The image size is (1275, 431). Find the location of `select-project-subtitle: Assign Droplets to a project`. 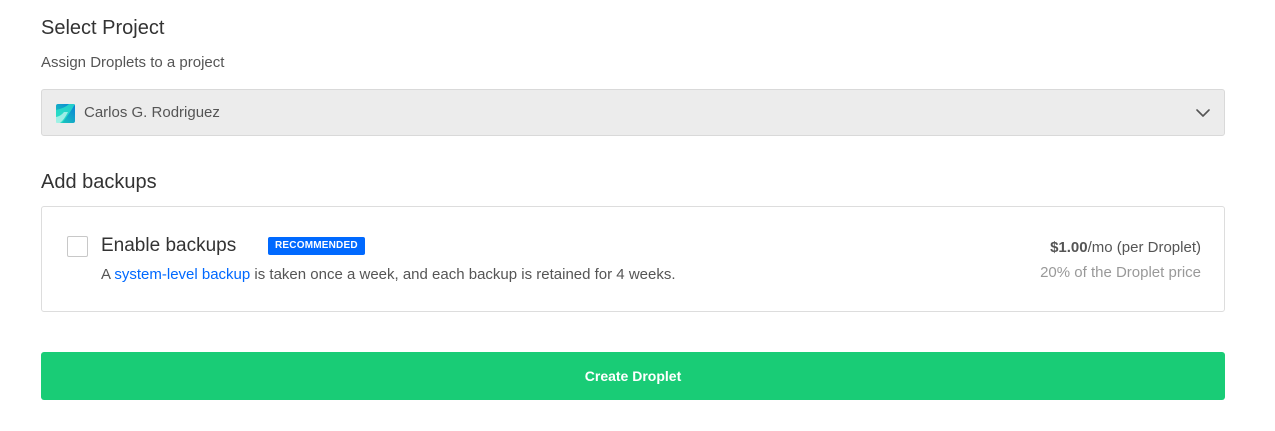

select-project-subtitle: Assign Droplets to a project is located at coordinates (133, 62).